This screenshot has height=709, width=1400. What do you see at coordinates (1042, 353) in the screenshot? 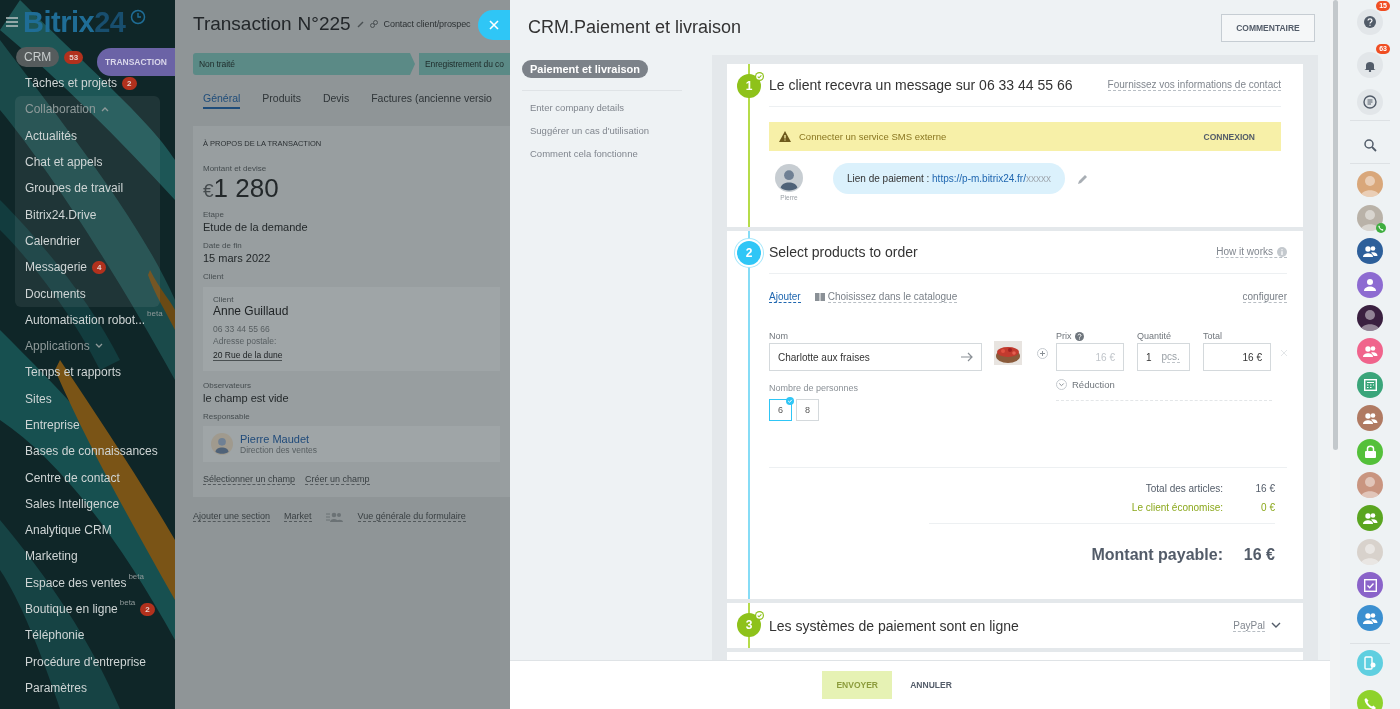
I see `plus-icon` at bounding box center [1042, 353].